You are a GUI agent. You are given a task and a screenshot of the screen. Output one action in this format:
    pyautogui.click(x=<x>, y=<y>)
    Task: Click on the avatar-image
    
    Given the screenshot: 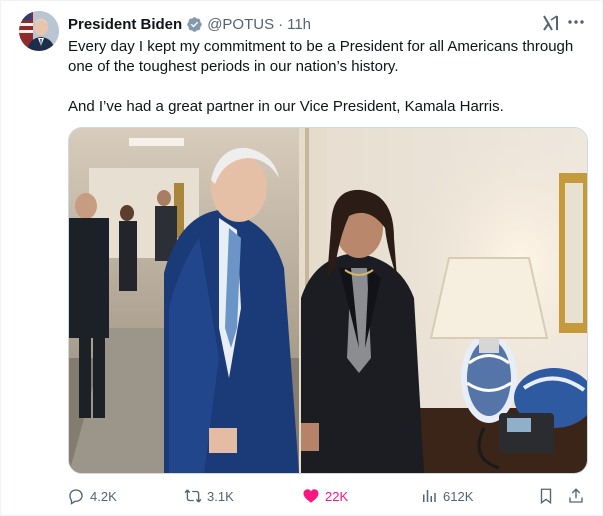 What is the action you would take?
    pyautogui.click(x=39, y=31)
    